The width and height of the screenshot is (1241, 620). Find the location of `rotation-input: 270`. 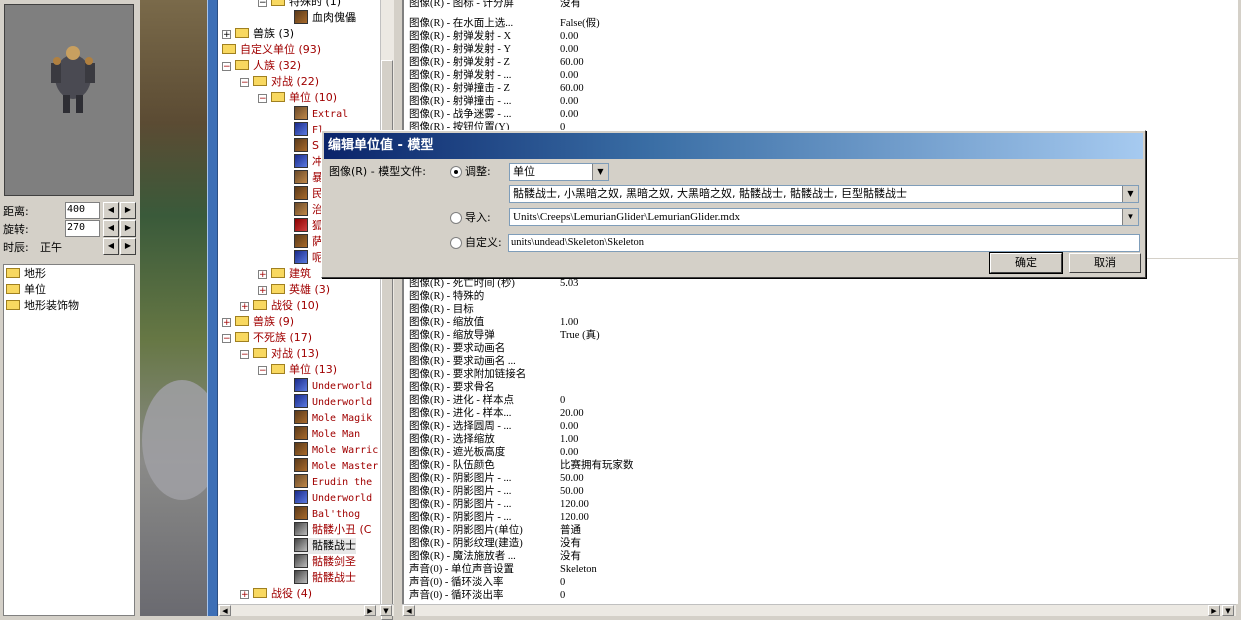

rotation-input: 270 is located at coordinates (82, 228).